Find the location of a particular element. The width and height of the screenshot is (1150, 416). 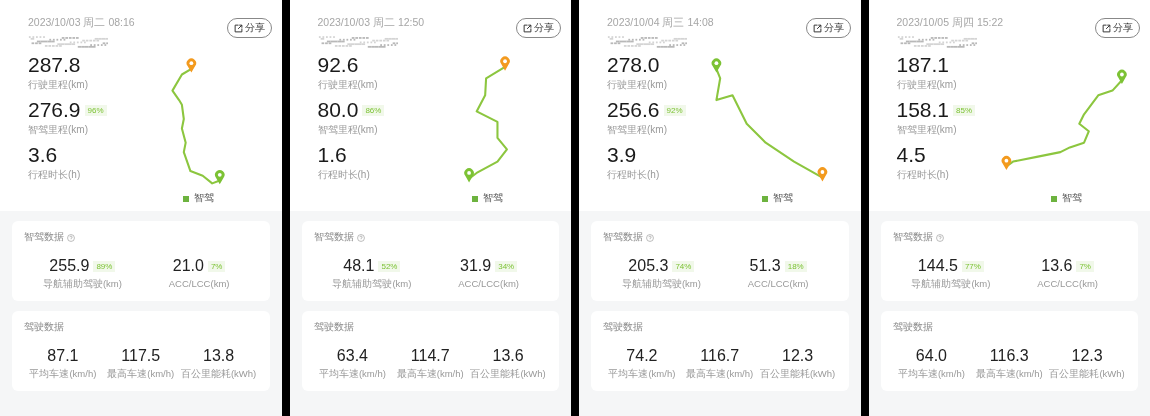

percent-badge: 52% is located at coordinates (389, 266).